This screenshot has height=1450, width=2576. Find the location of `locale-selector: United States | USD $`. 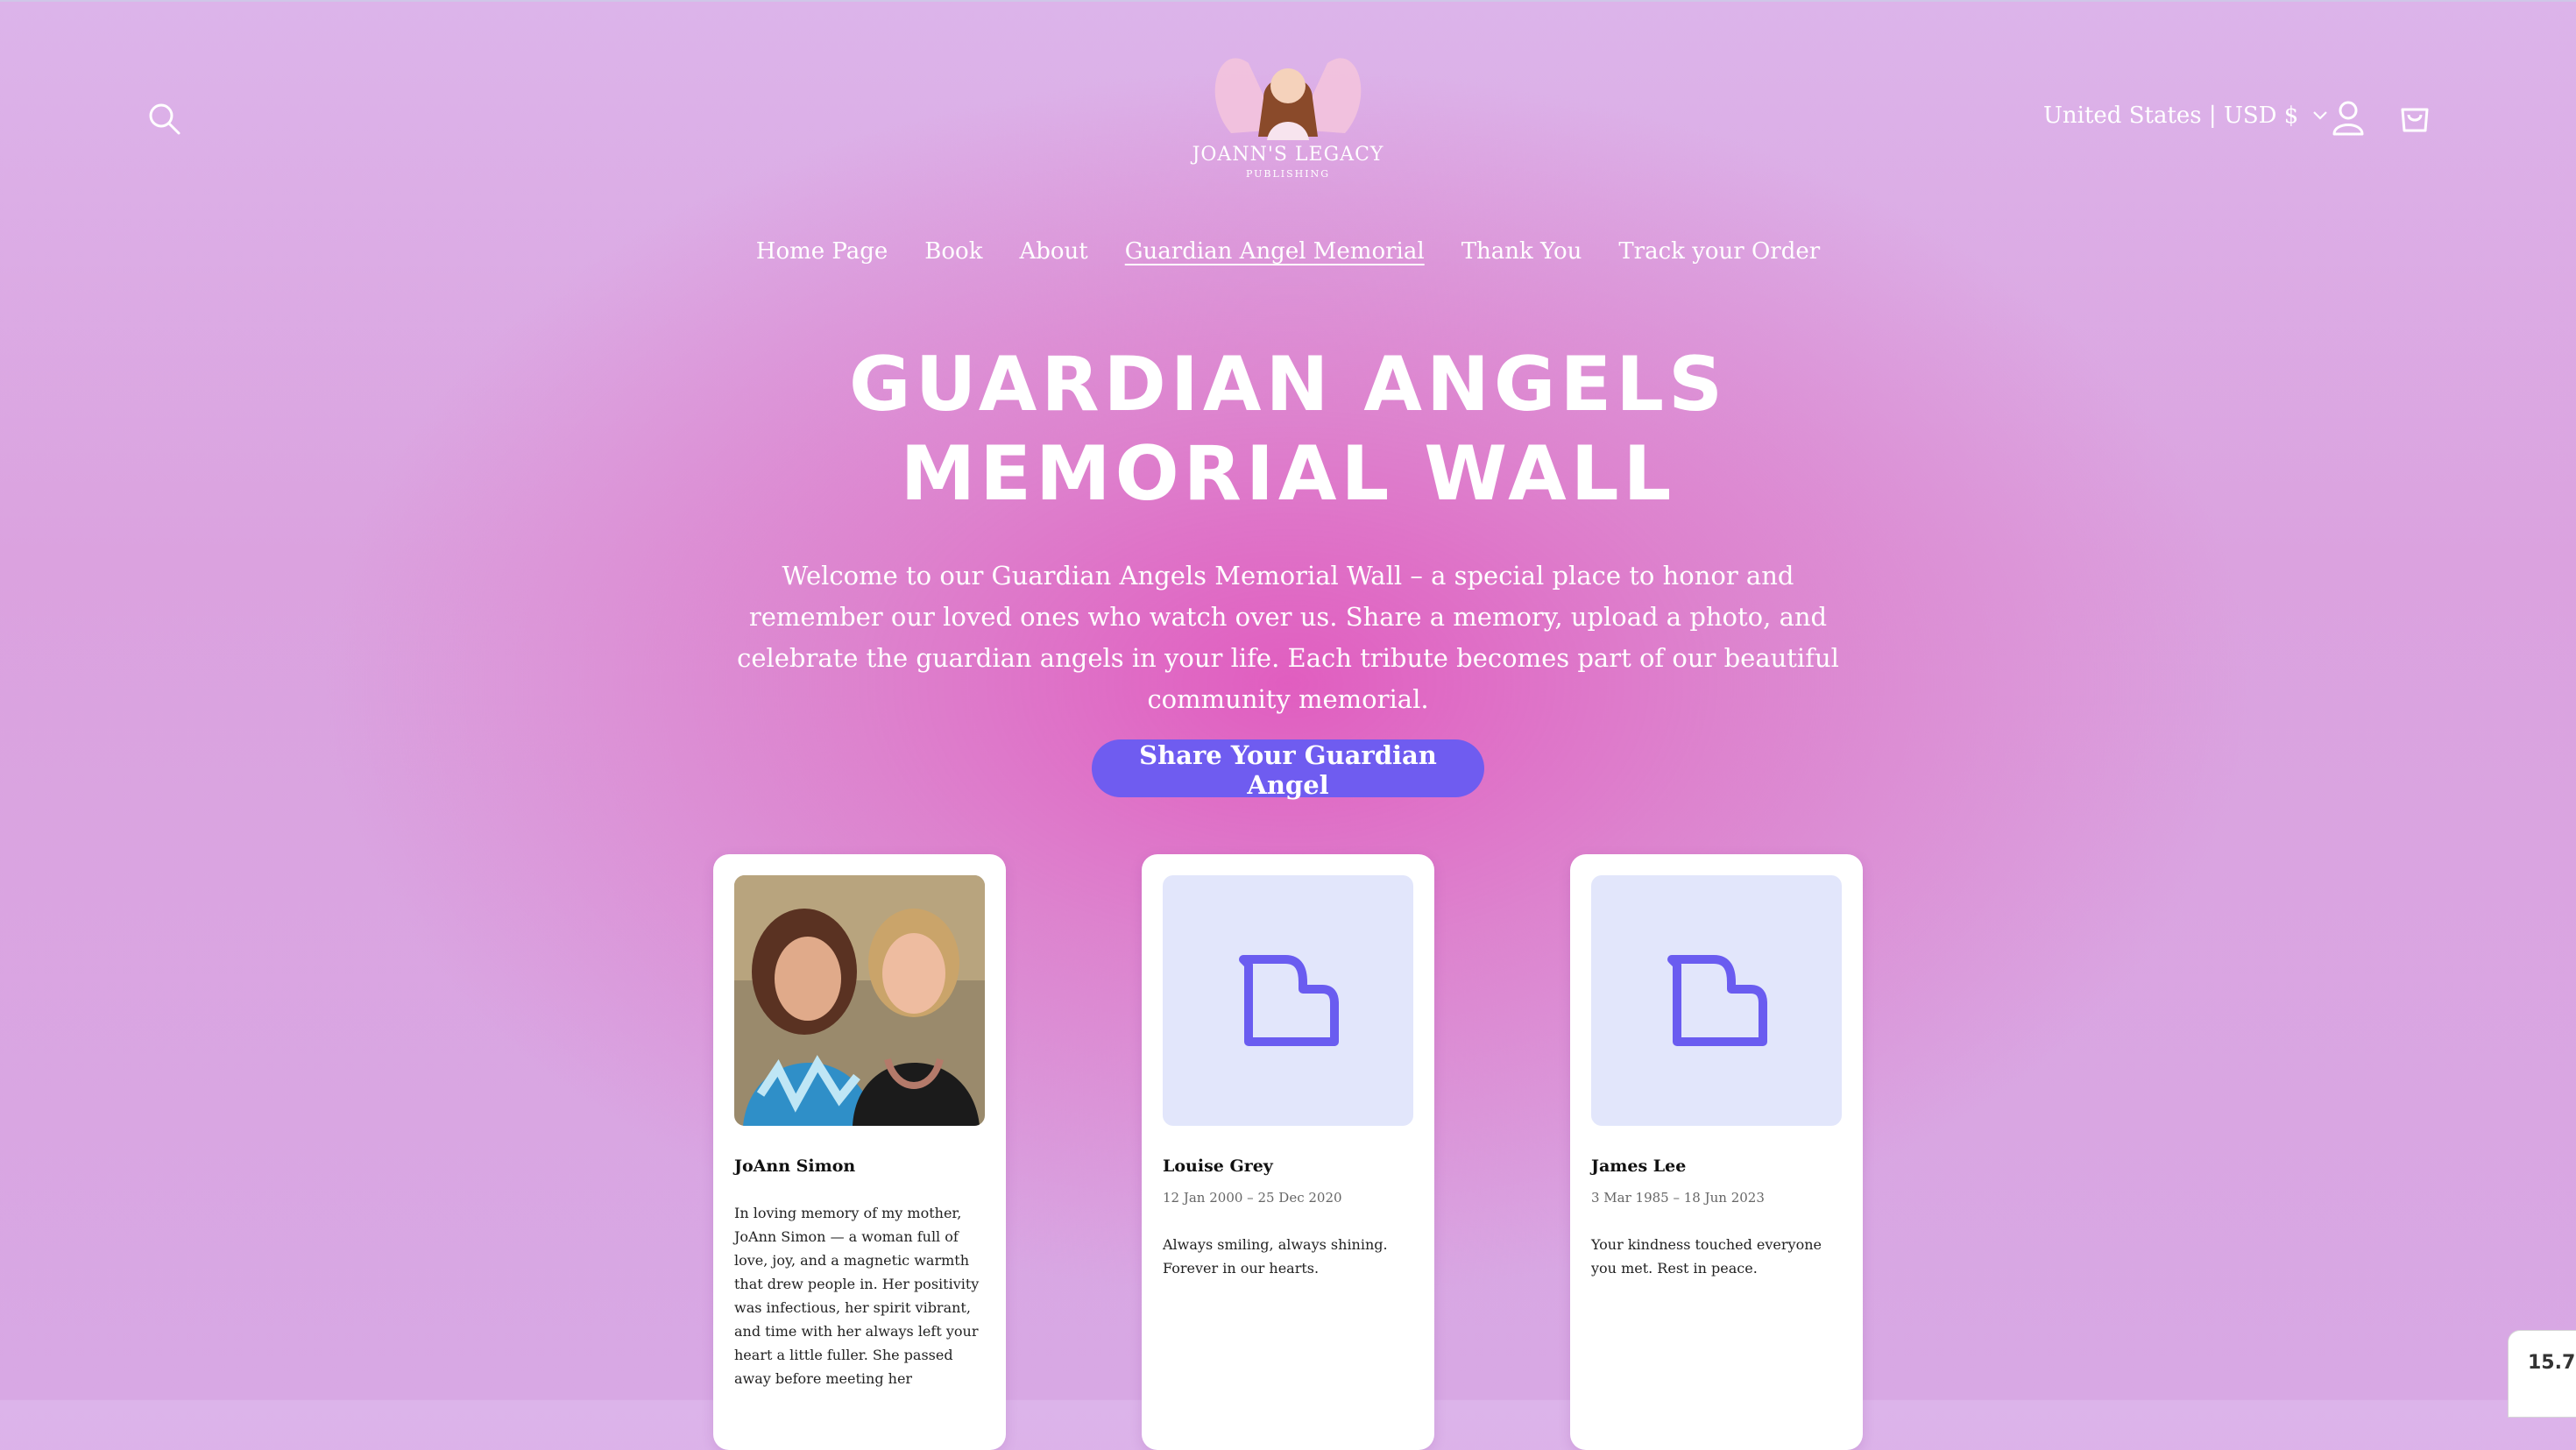

locale-selector: United States | USD $ is located at coordinates (2185, 115).